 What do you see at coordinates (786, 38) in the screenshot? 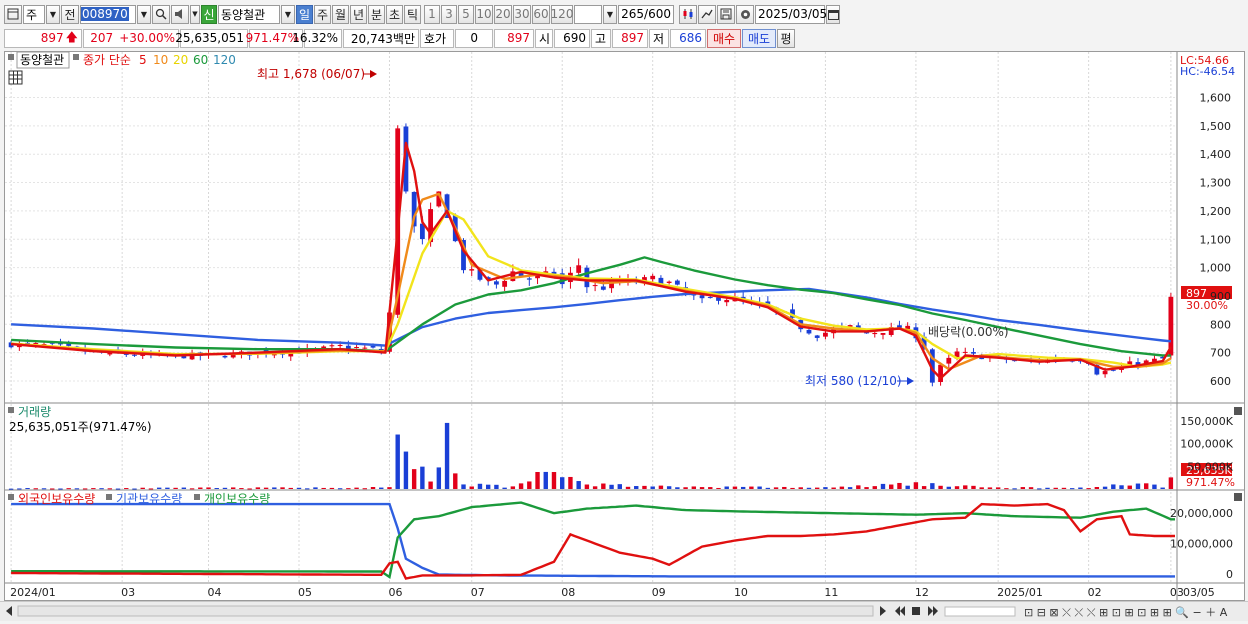
I see `eval-button: 평` at bounding box center [786, 38].